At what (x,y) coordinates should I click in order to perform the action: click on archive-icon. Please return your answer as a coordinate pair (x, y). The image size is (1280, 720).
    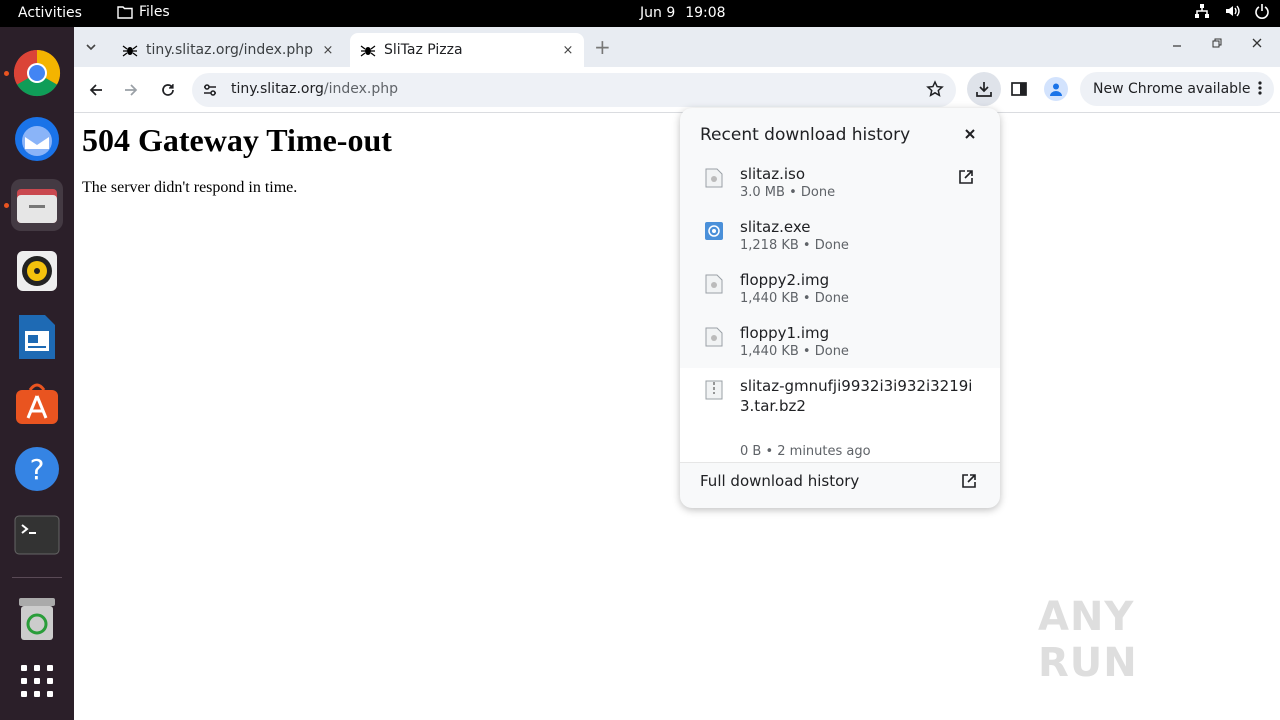
    Looking at the image, I should click on (714, 390).